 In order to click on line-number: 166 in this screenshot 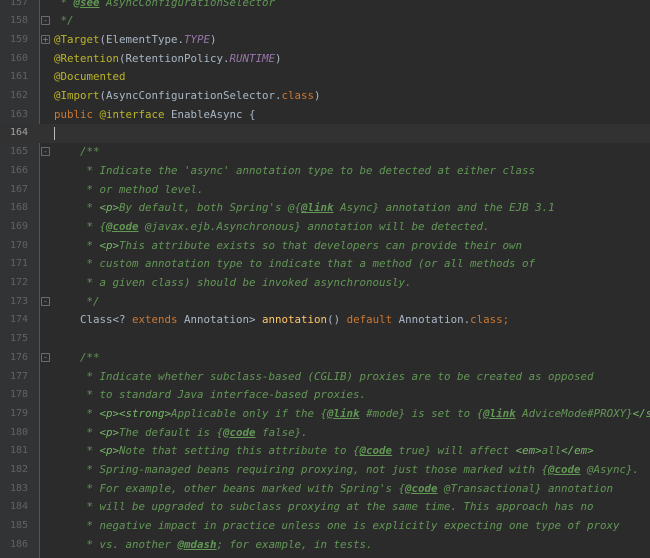, I will do `click(18, 170)`.